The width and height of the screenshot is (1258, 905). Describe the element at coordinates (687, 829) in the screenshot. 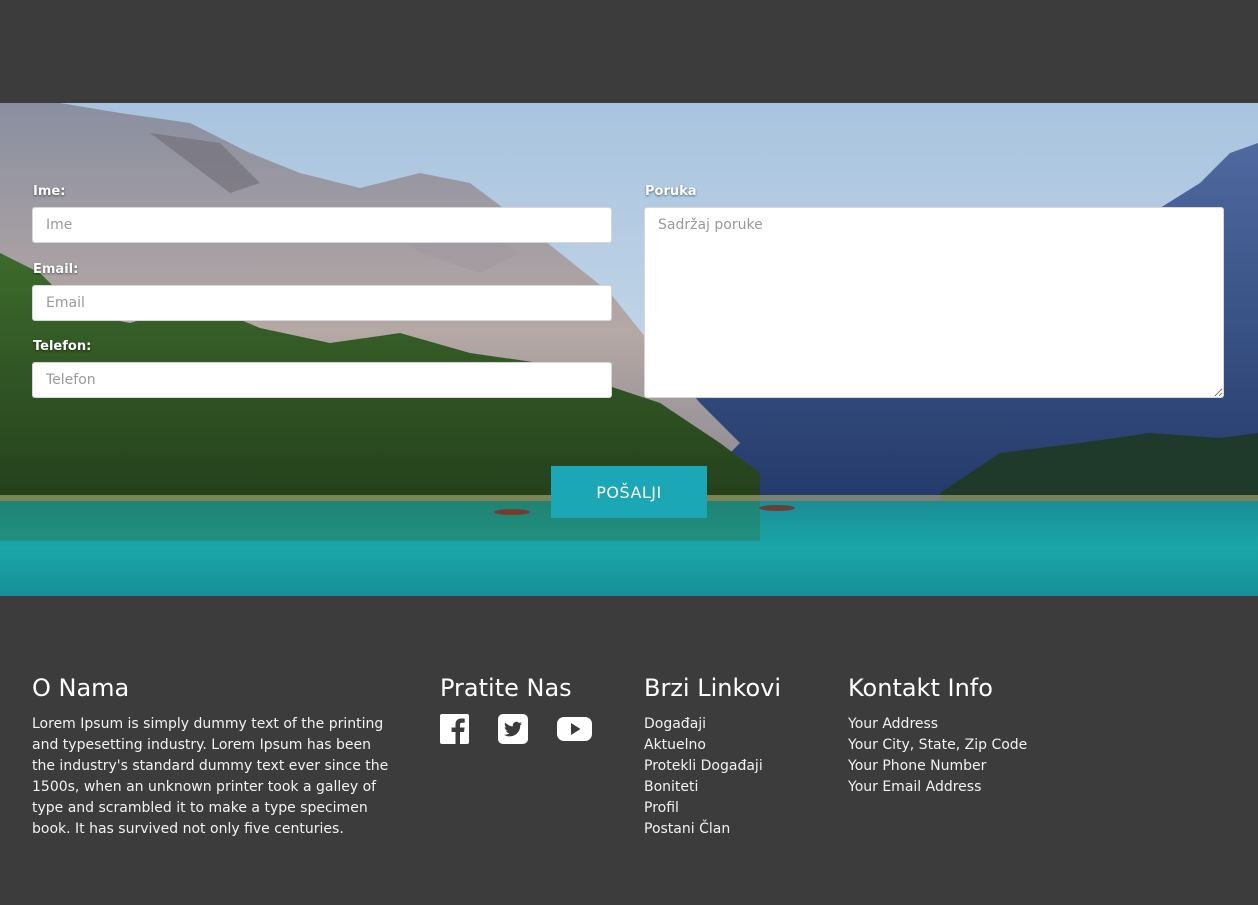

I see `link-postani-clan: Postani Član` at that location.